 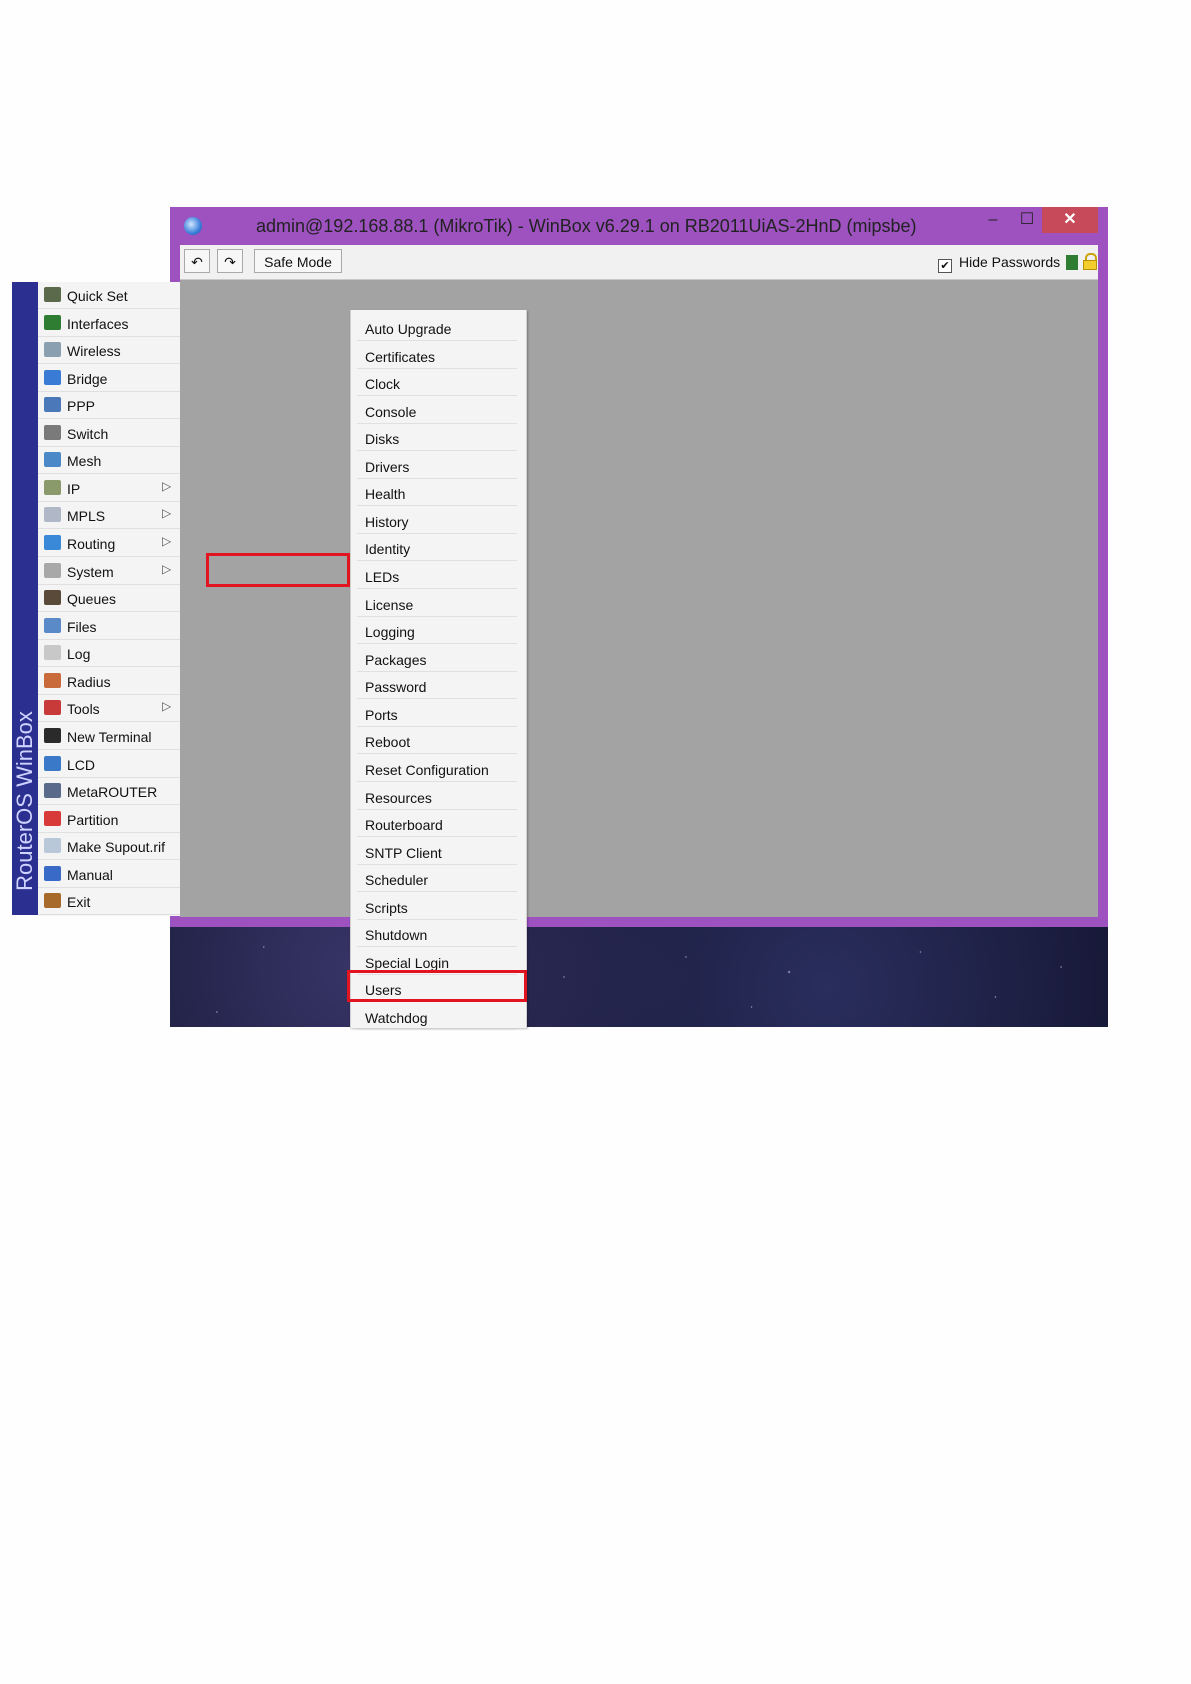 I want to click on submenu-item-password: Password, so click(x=437, y=686).